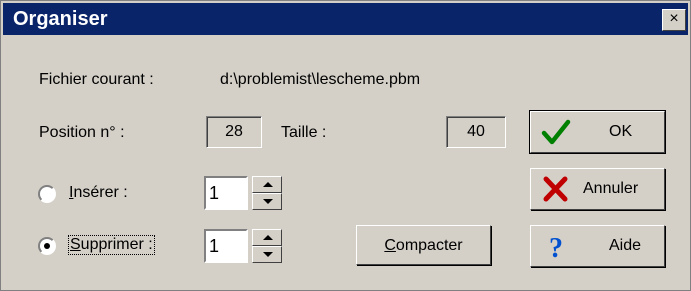 The image size is (691, 291). I want to click on delete-radio, so click(47, 246).